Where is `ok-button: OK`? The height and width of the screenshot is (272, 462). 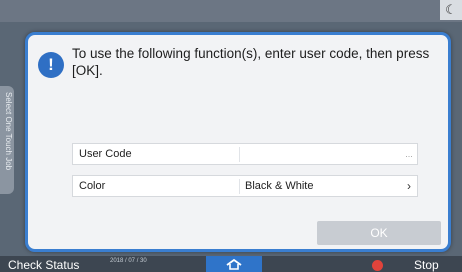 ok-button: OK is located at coordinates (379, 233).